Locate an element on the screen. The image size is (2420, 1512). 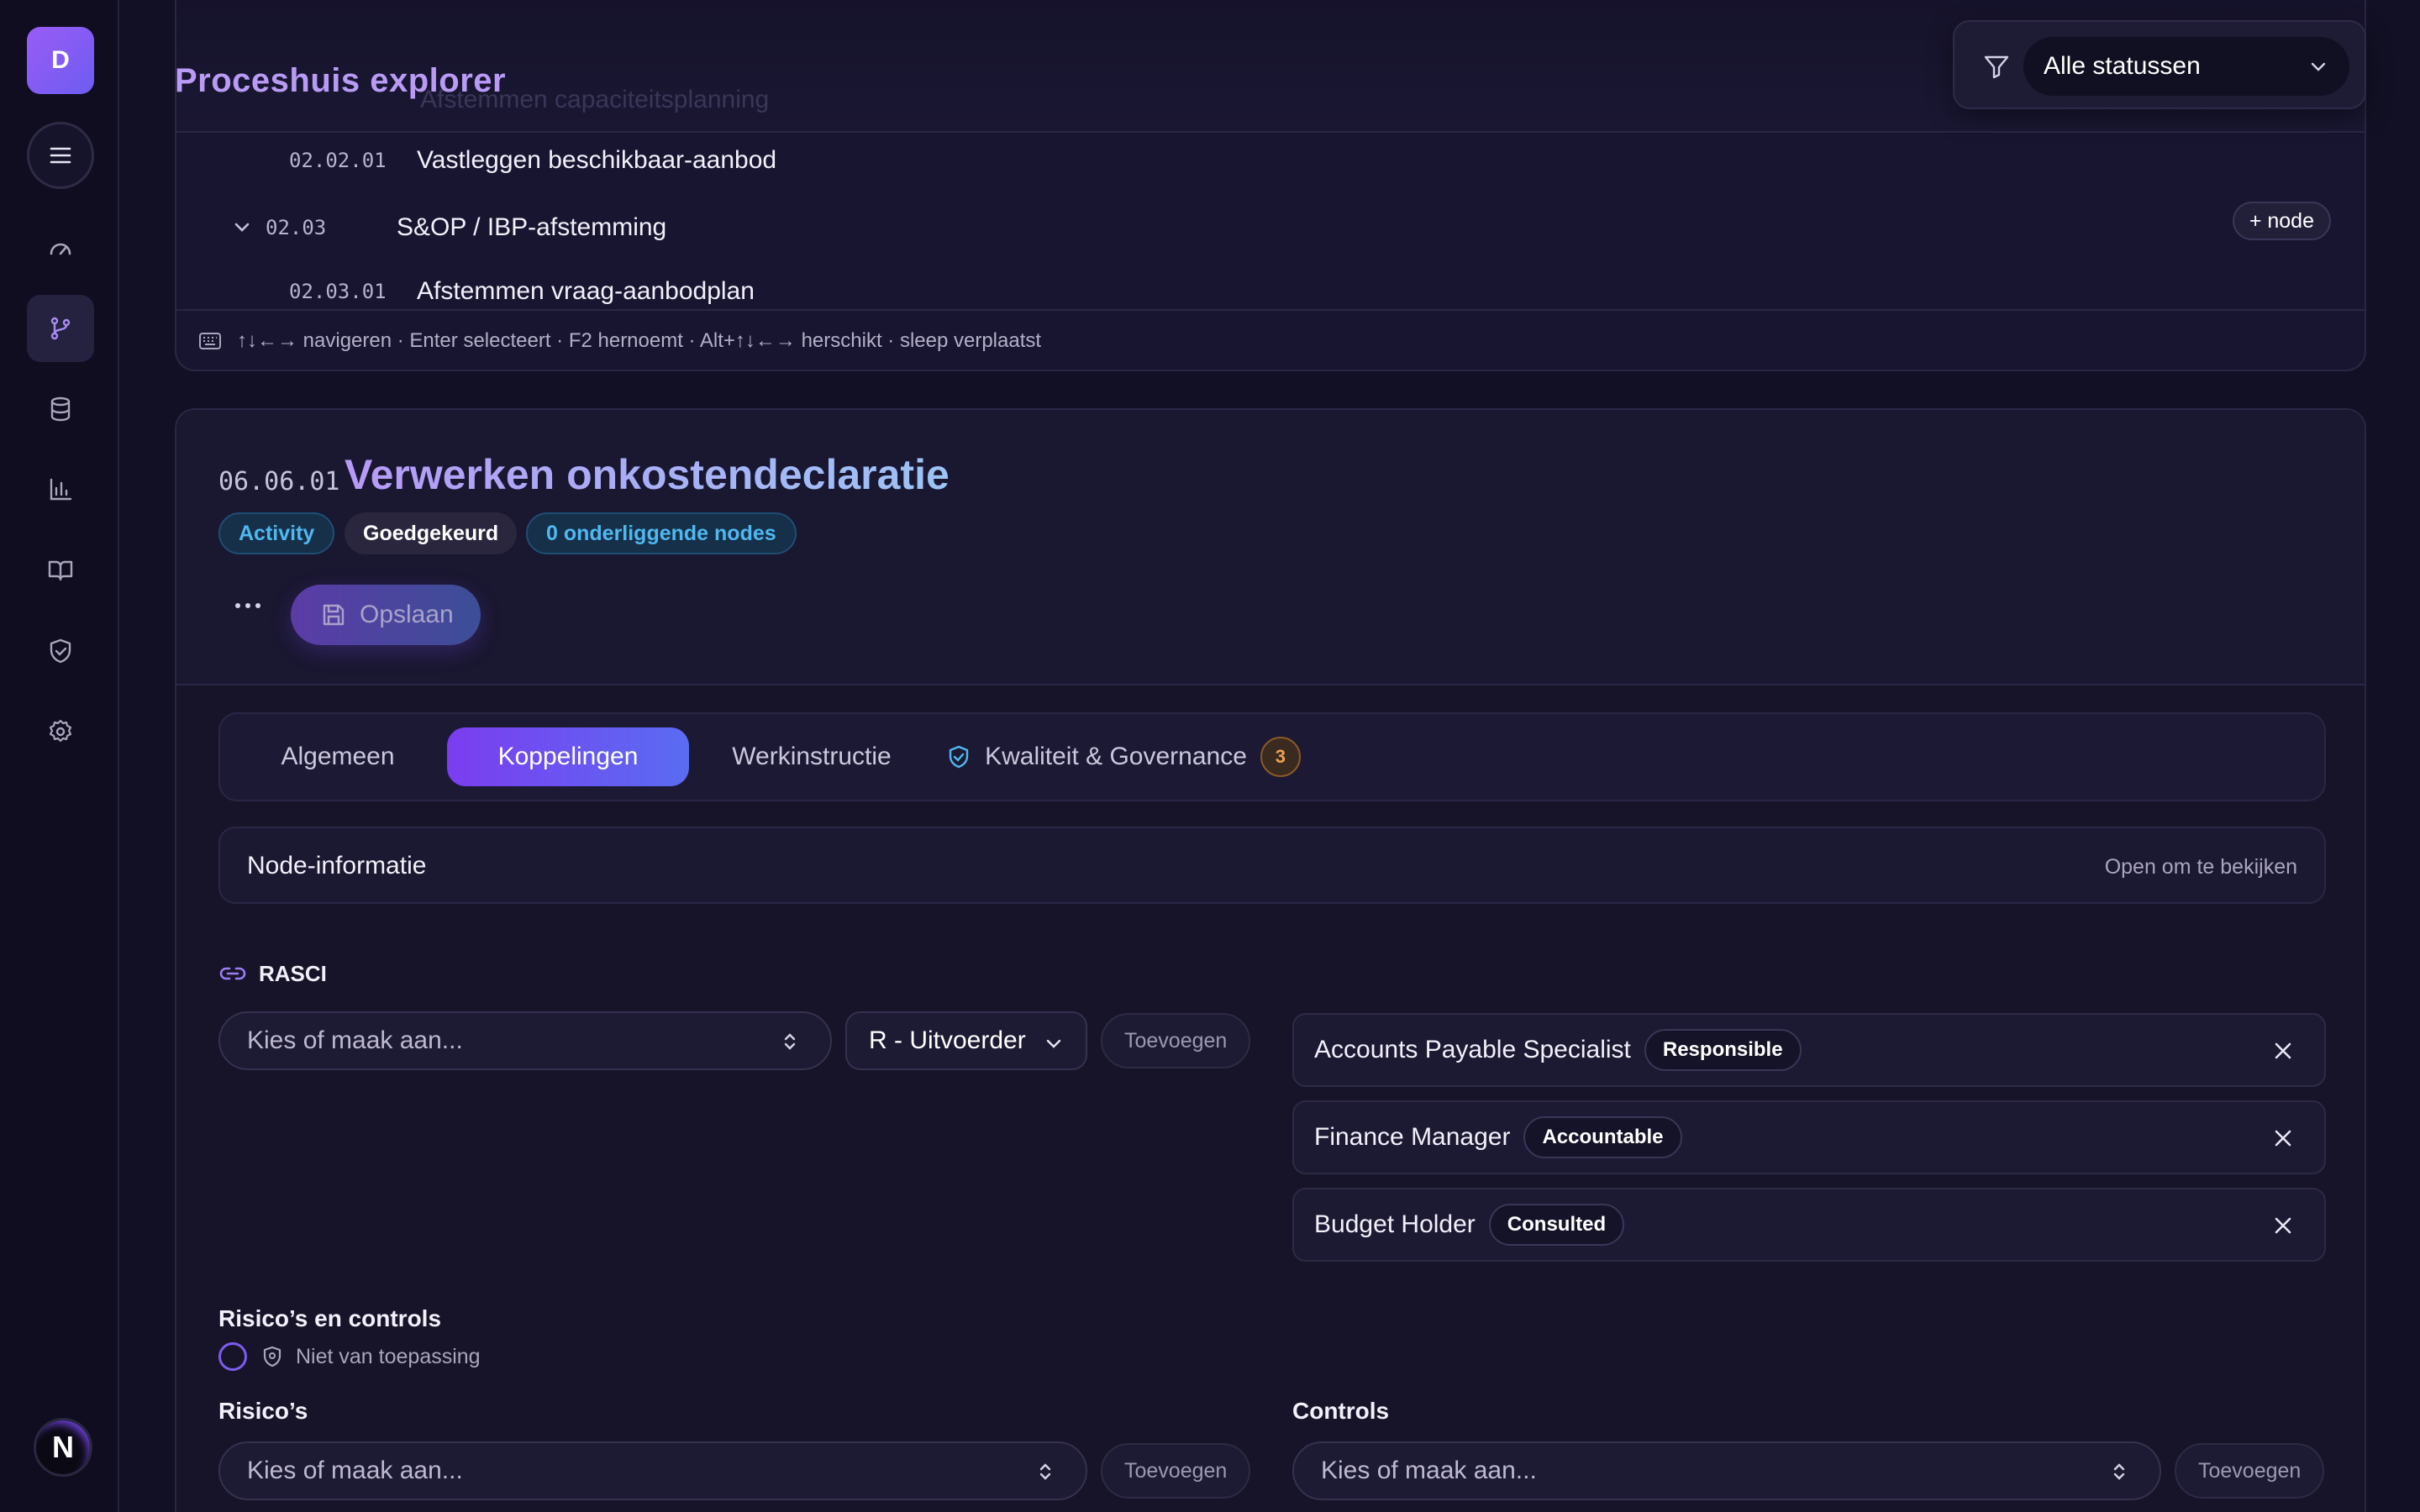
node-title: Verwerken onkostendeclaratie is located at coordinates (647, 474).